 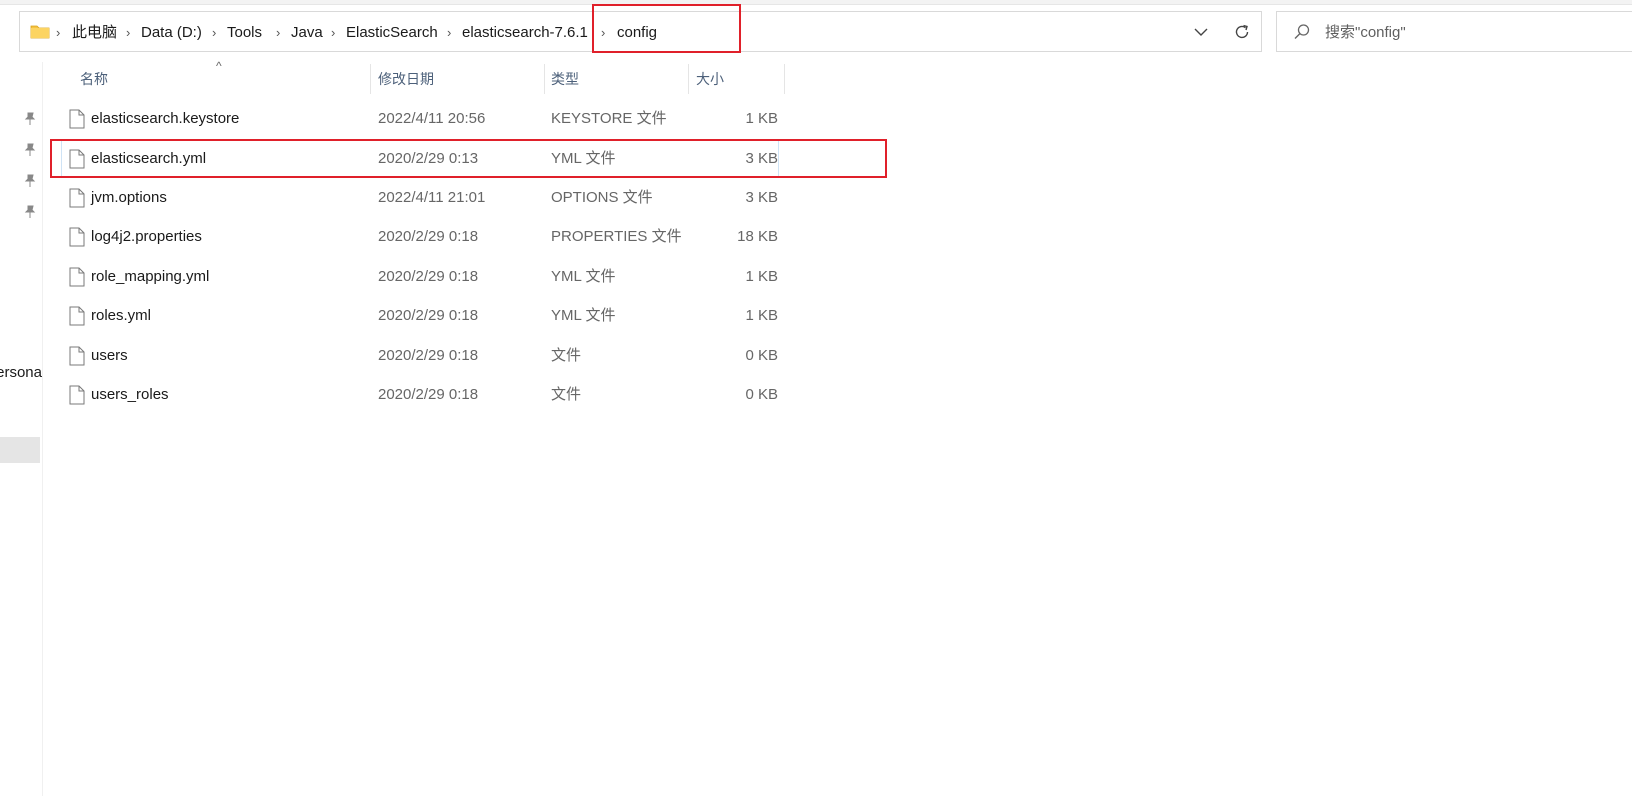 I want to click on file-size: 18 KB, so click(x=757, y=236).